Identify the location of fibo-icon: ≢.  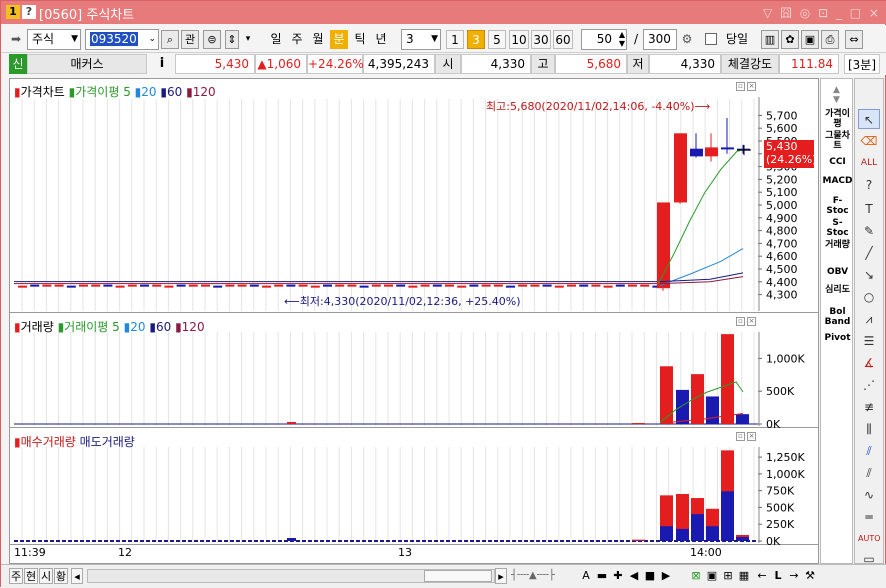
(869, 407).